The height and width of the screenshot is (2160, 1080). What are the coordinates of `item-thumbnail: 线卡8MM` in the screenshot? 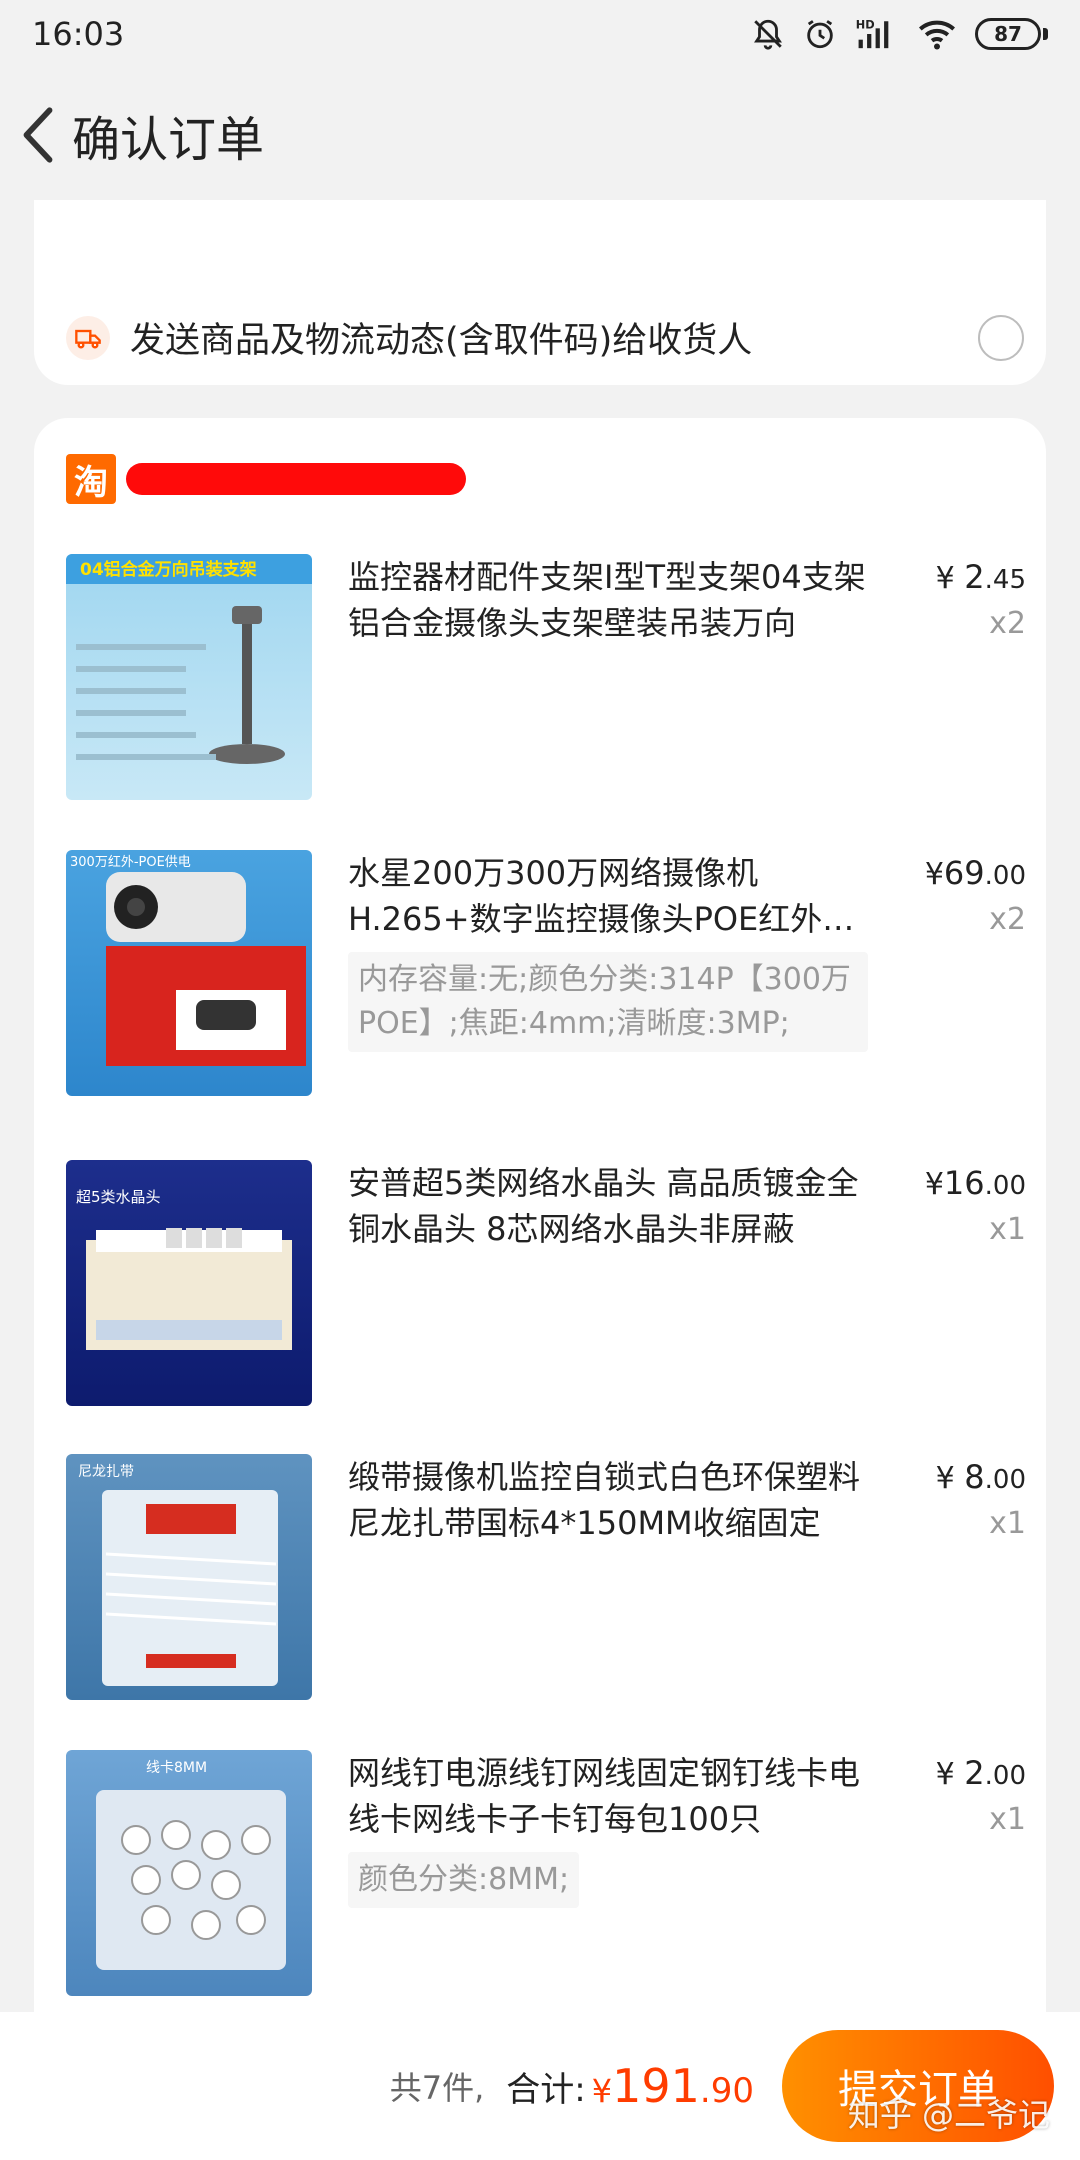 It's located at (189, 1873).